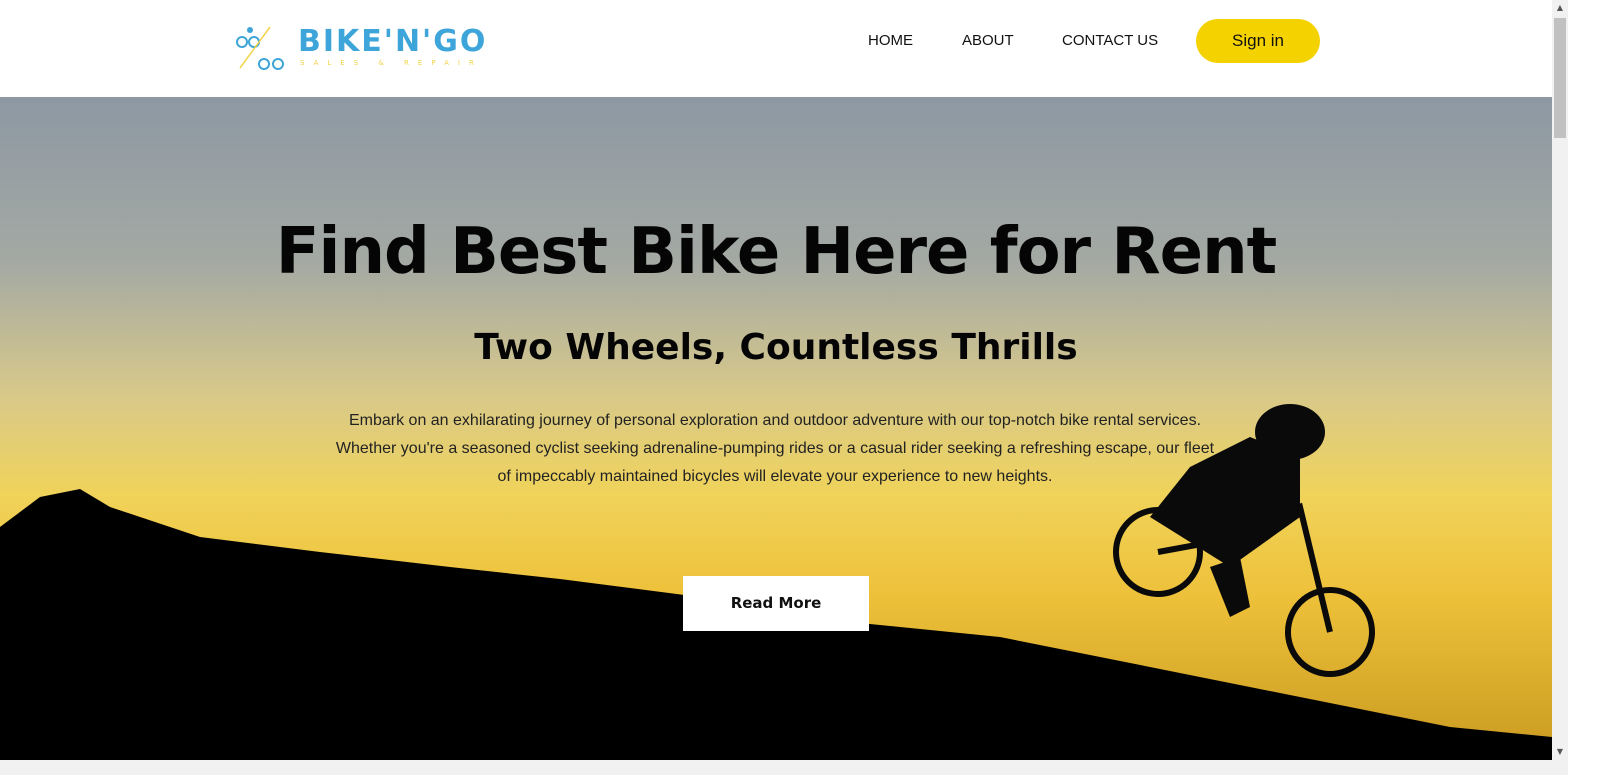 This screenshot has width=1600, height=775. Describe the element at coordinates (393, 41) in the screenshot. I see `logo-text: BIKE'N'GO` at that location.